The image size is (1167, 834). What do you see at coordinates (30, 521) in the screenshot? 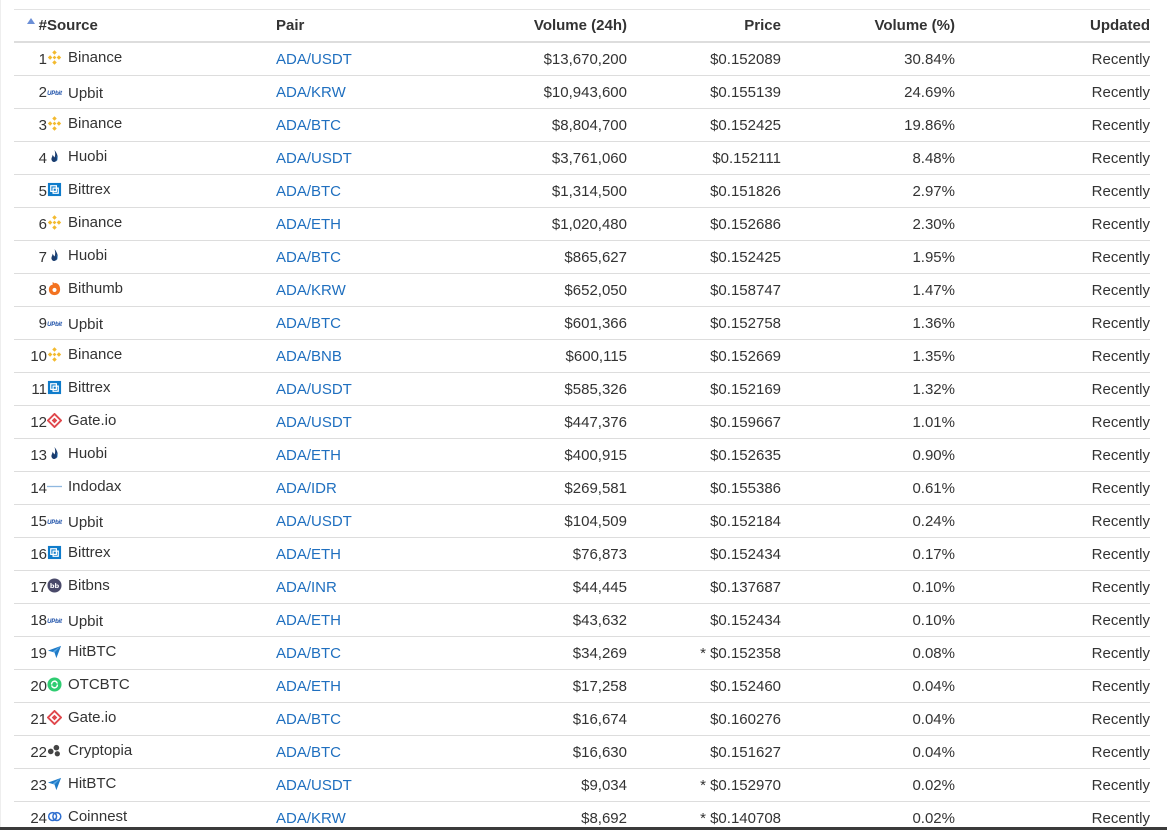
I see `rank-cell: 15` at bounding box center [30, 521].